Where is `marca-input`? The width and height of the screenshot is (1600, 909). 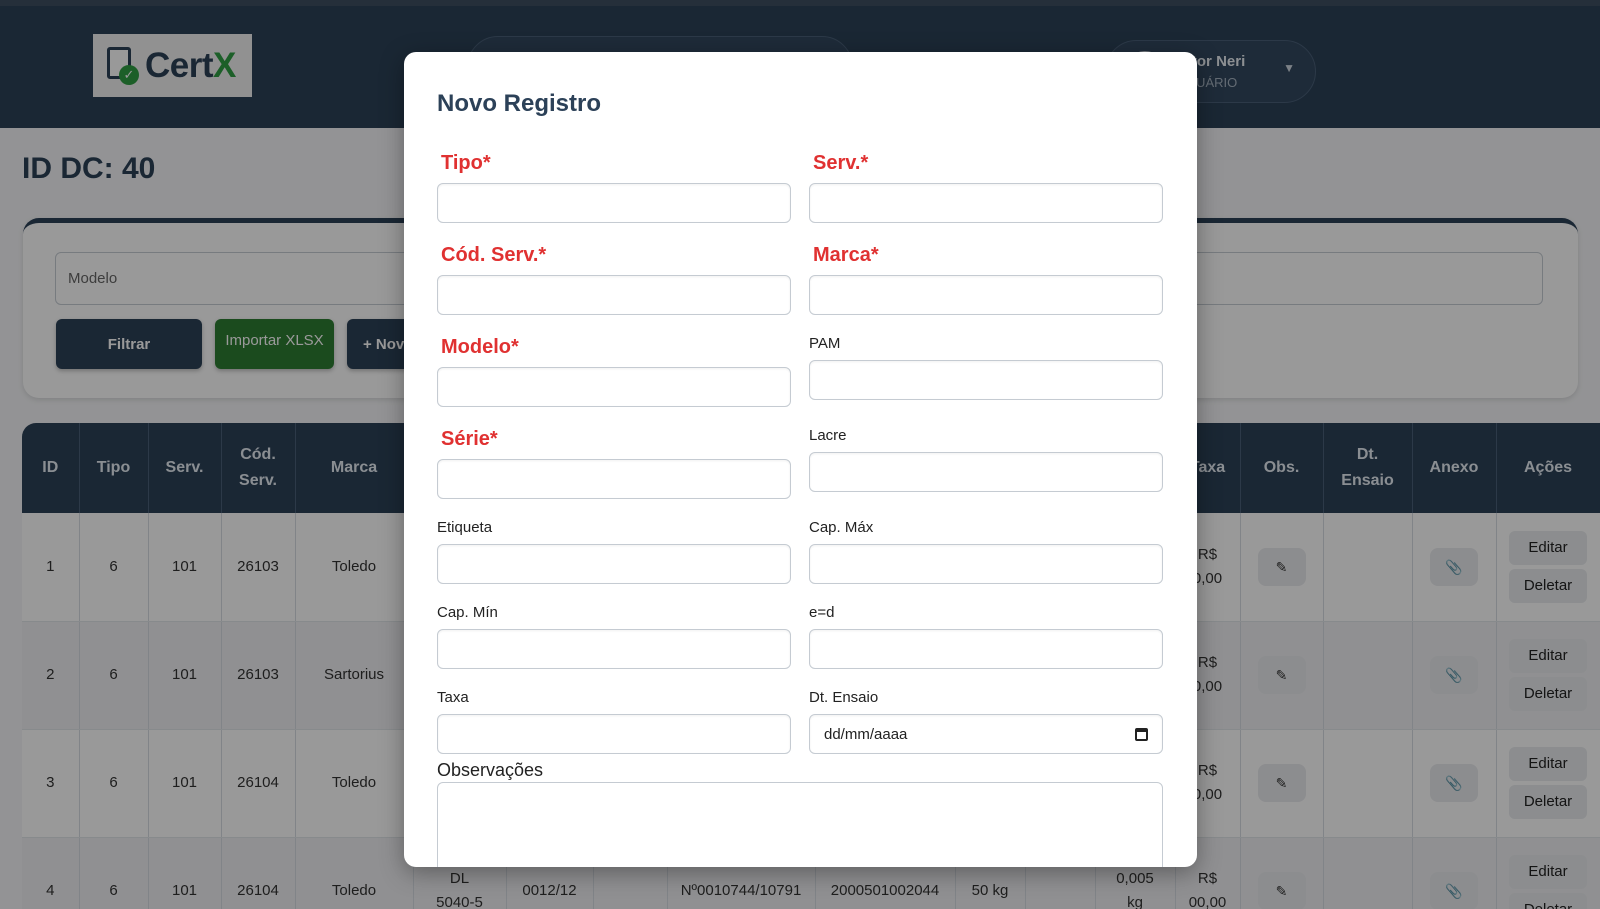 marca-input is located at coordinates (986, 295).